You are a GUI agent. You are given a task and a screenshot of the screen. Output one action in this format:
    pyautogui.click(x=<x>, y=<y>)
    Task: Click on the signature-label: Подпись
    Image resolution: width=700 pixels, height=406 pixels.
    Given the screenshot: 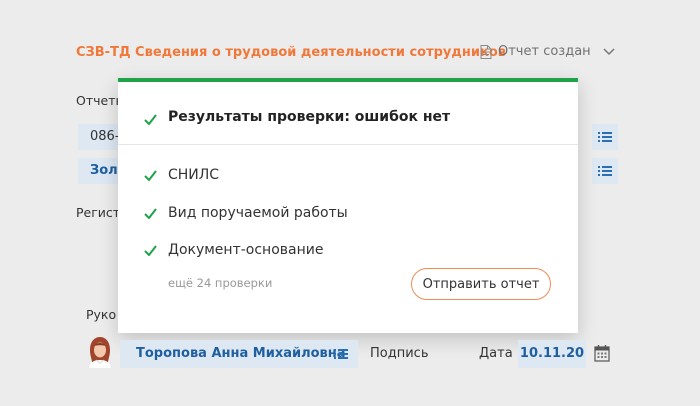 What is the action you would take?
    pyautogui.click(x=399, y=353)
    